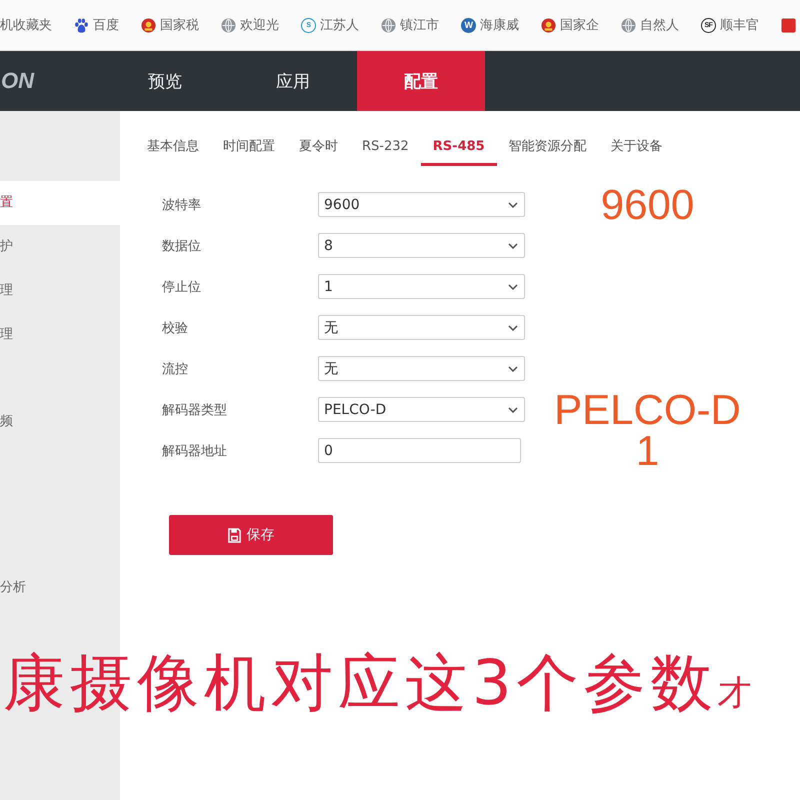 Image resolution: width=800 pixels, height=800 pixels. Describe the element at coordinates (318, 148) in the screenshot. I see `tab: 夏令时` at that location.